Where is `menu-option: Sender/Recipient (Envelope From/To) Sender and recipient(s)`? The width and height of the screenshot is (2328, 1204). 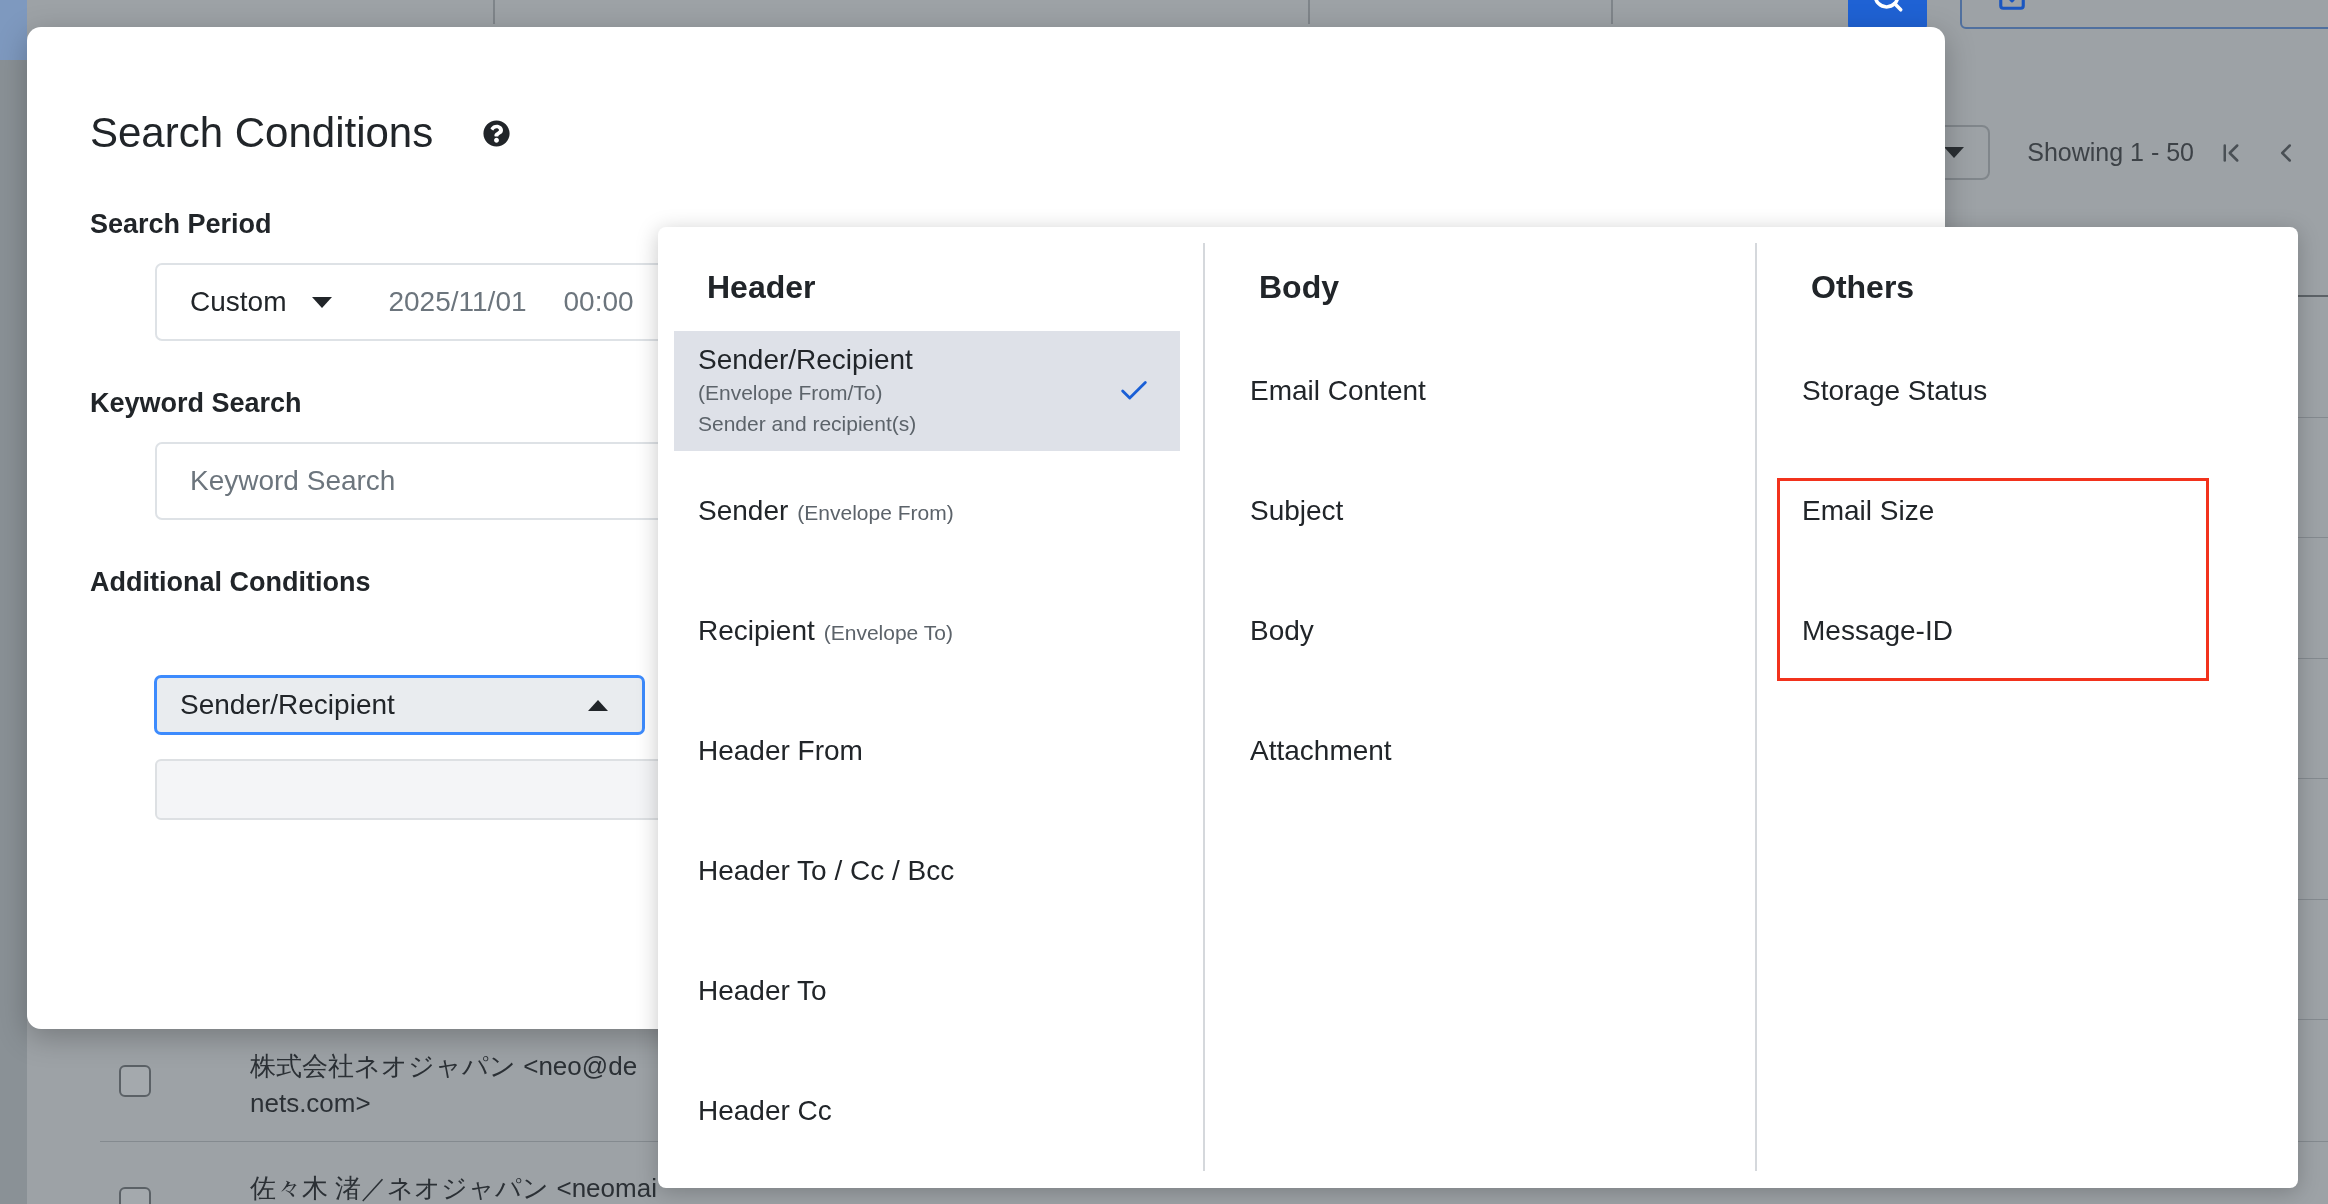 menu-option: Sender/Recipient (Envelope From/To) Sender and recipient(s) is located at coordinates (927, 391).